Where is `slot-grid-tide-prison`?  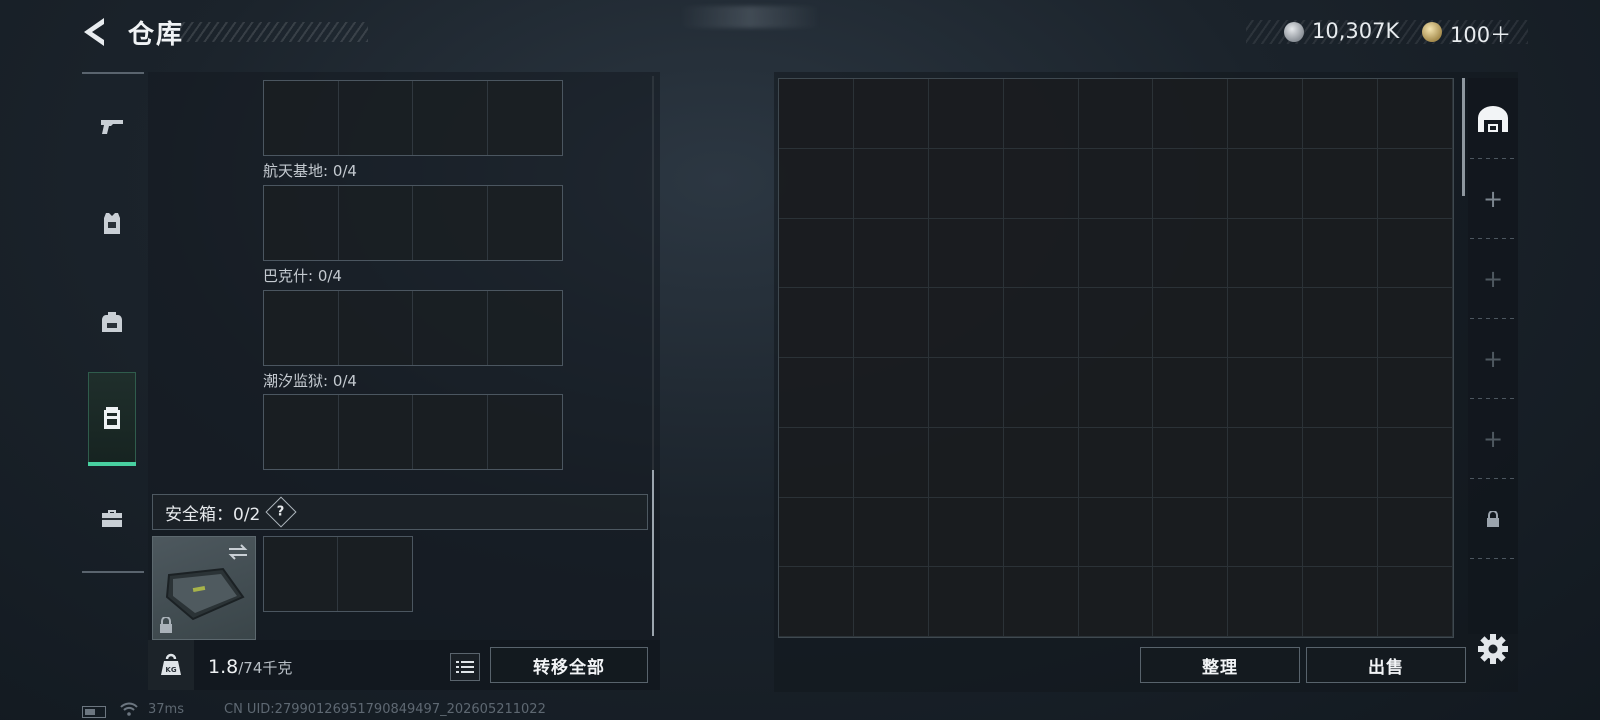
slot-grid-tide-prison is located at coordinates (413, 432).